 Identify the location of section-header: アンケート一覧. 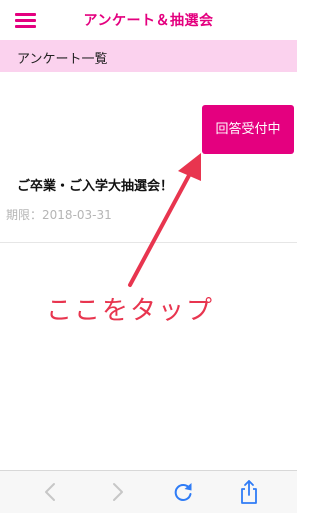
(148, 56).